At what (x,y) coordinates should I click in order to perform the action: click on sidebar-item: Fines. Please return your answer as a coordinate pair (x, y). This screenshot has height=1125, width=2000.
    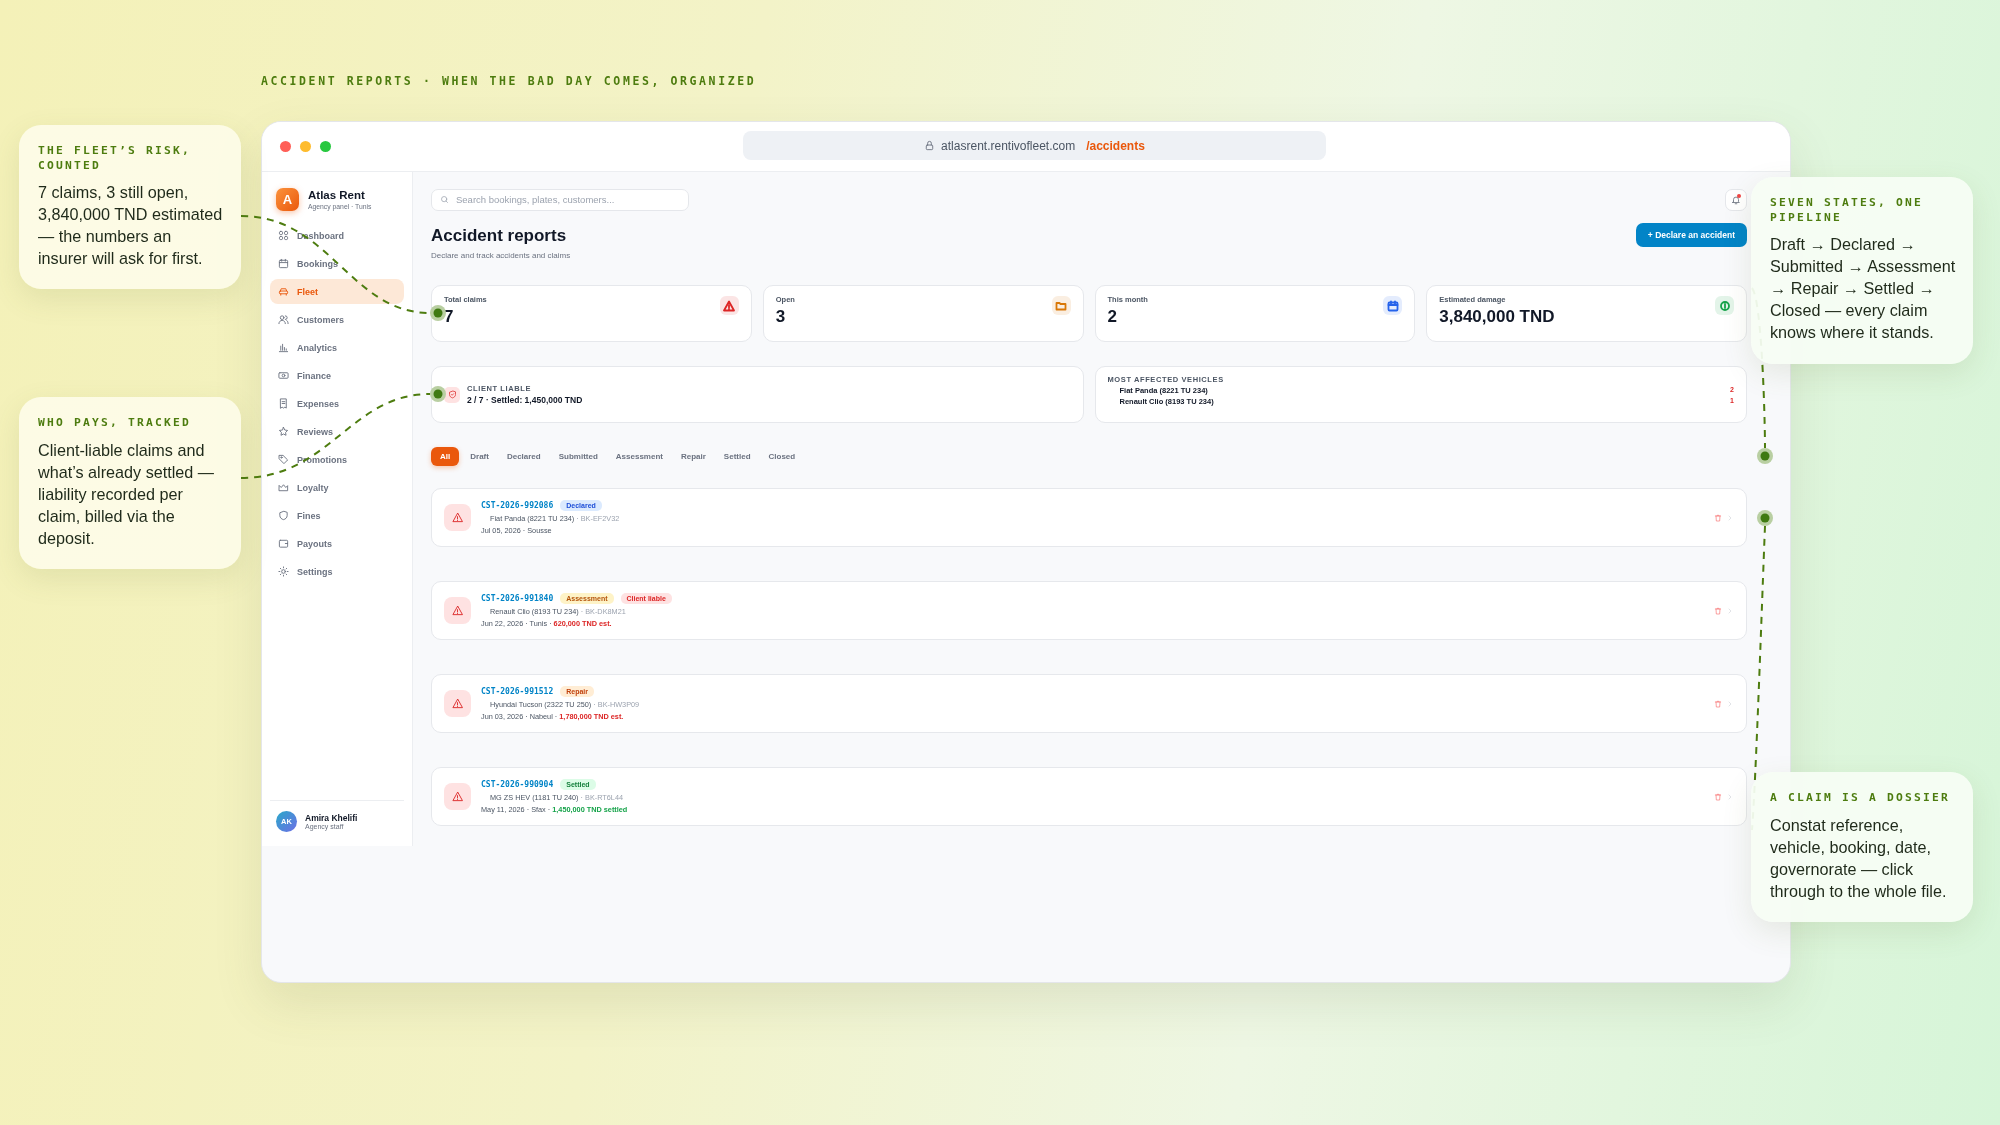
    Looking at the image, I should click on (337, 515).